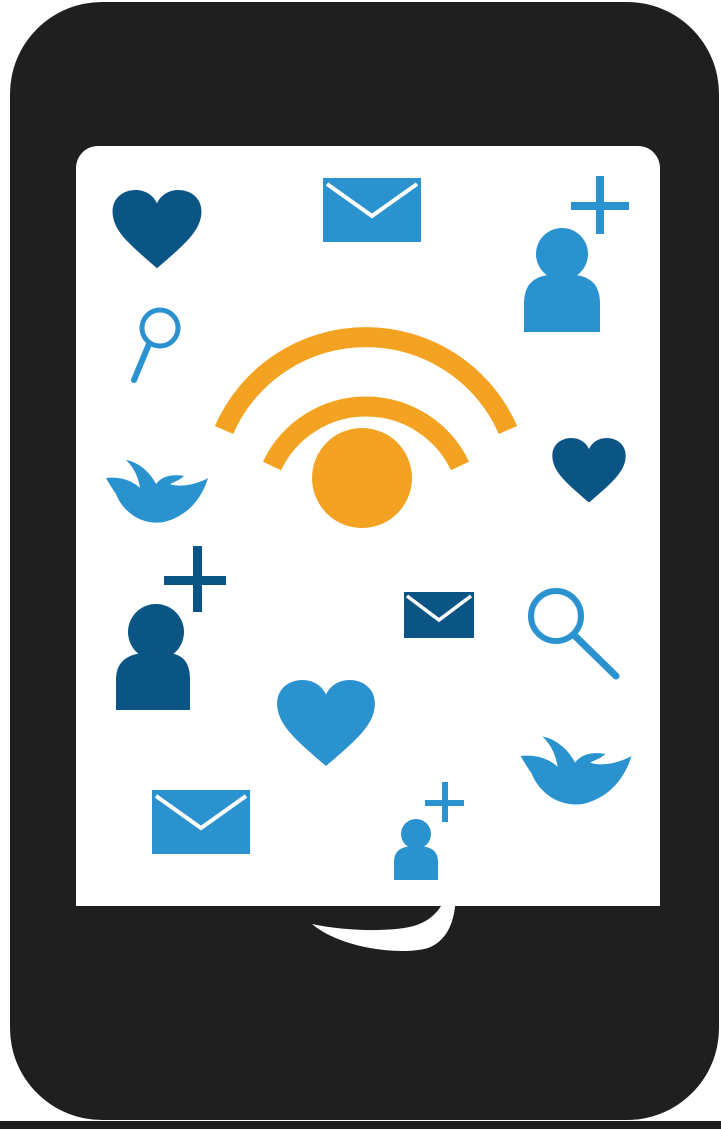 This screenshot has width=721, height=1129. What do you see at coordinates (366, 428) in the screenshot?
I see `wifi-signal-icon` at bounding box center [366, 428].